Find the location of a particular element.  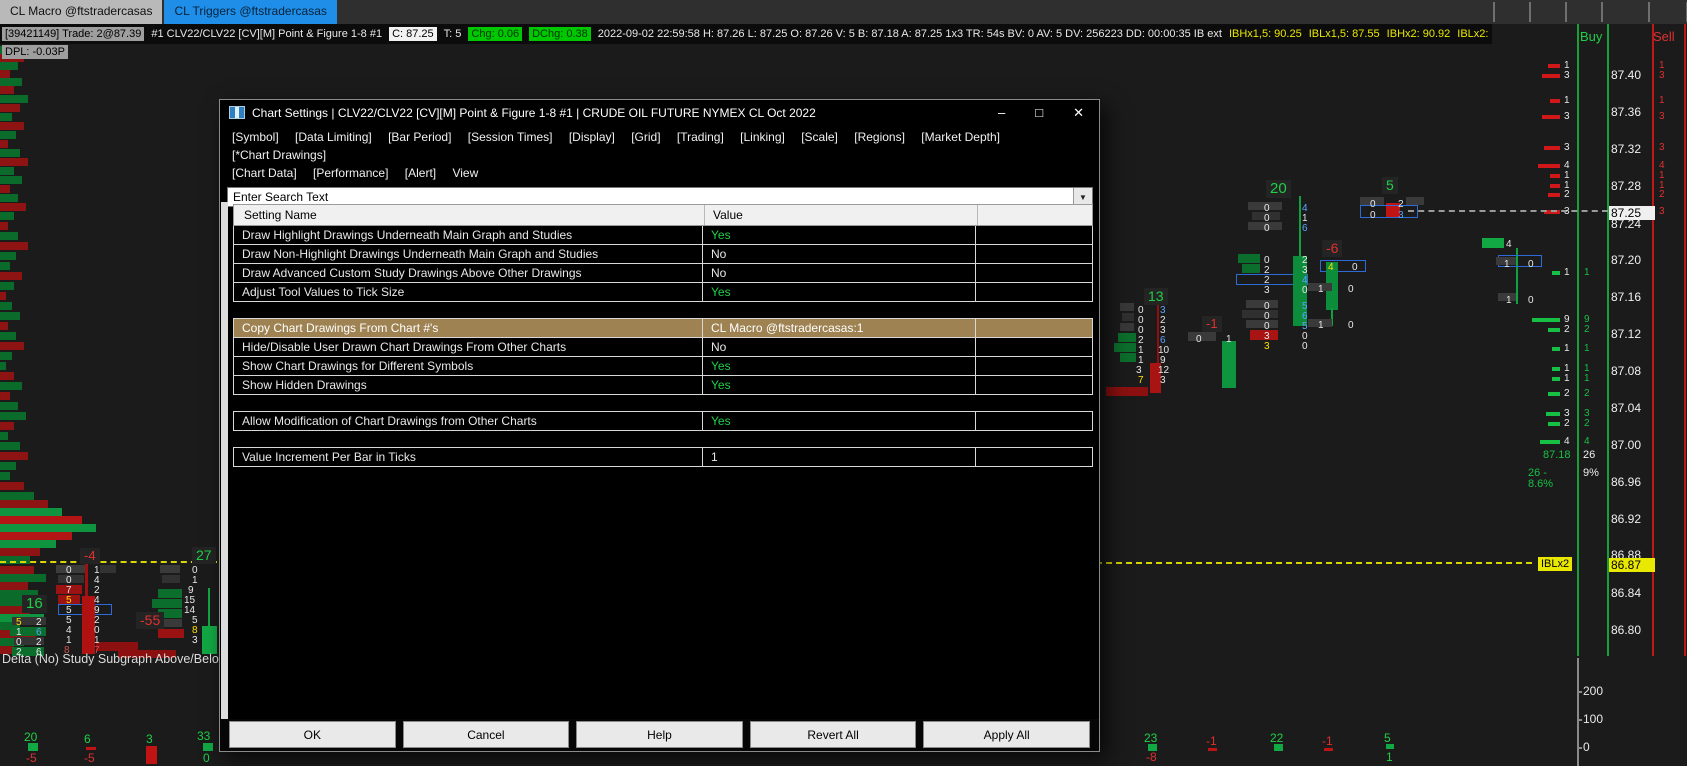

help-button: Help is located at coordinates (659, 734).